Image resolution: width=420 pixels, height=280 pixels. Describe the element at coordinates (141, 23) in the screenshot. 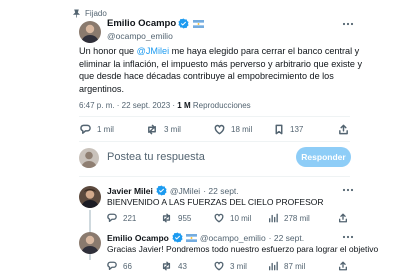

I see `author-name: Emilio Ocampo` at that location.